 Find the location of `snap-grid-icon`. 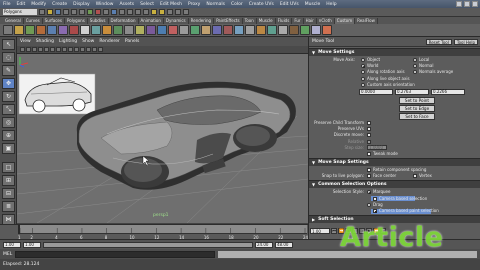

snap-grid-icon is located at coordinates (122, 12).